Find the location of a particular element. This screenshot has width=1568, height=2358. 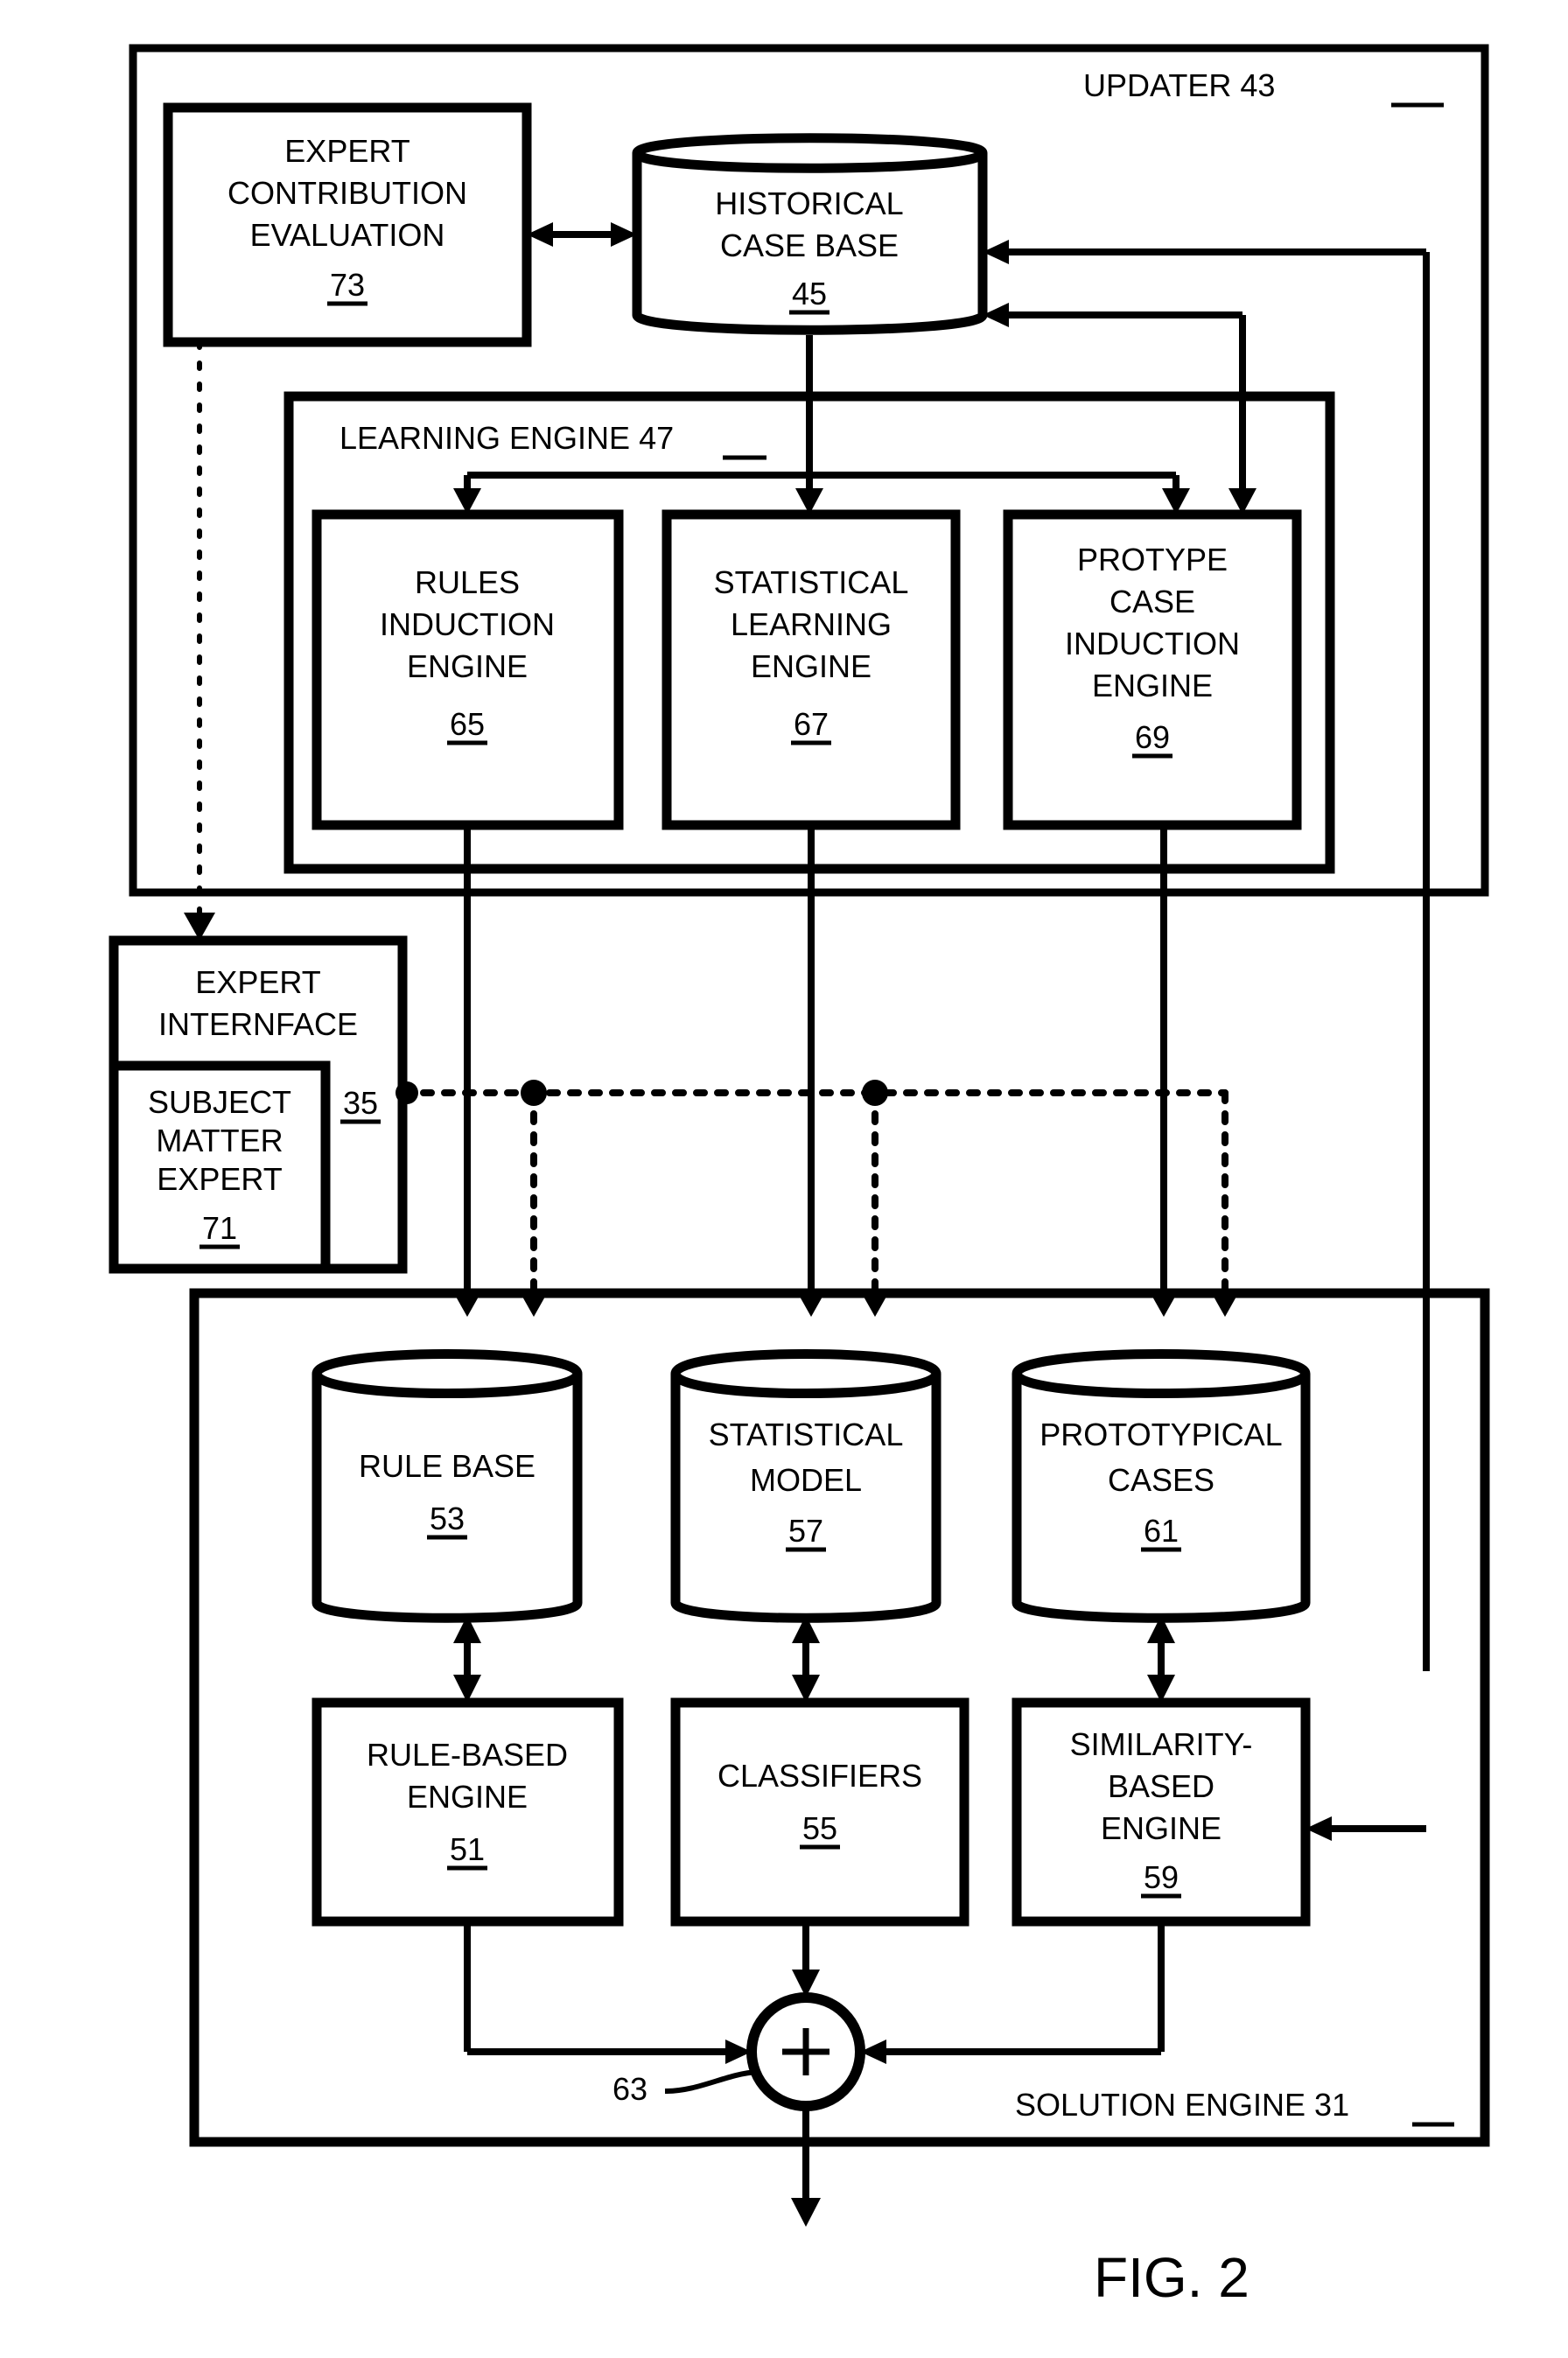

statistical-learning-engine-line-2: LEARNING is located at coordinates (811, 624).